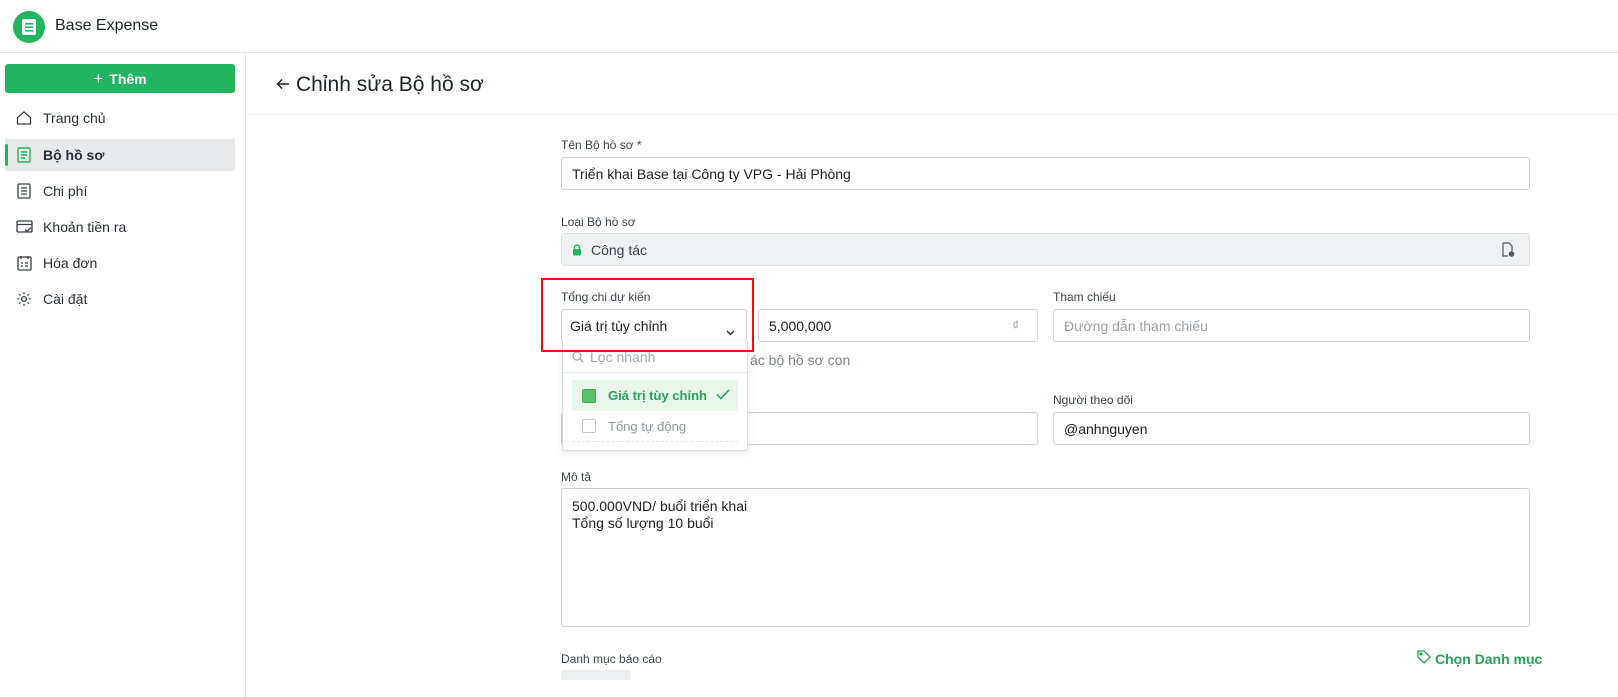 Image resolution: width=1618 pixels, height=697 pixels. What do you see at coordinates (932, 84) in the screenshot?
I see `page-header: Chỉnh sửa Bộ hồ sơ` at bounding box center [932, 84].